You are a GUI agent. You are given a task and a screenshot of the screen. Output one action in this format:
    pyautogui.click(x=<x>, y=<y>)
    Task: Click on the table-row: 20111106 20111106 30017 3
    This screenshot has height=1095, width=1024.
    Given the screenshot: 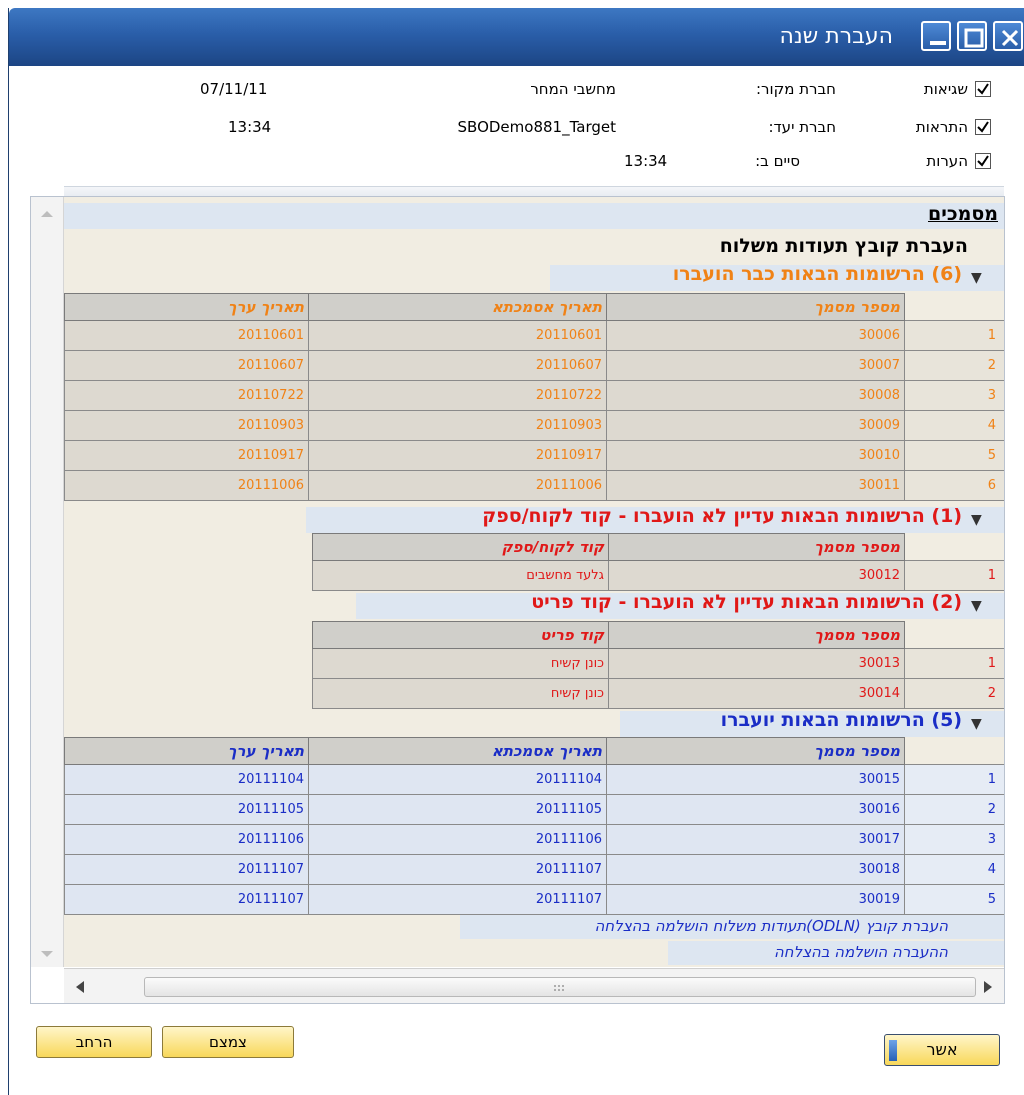 What is the action you would take?
    pyautogui.click(x=534, y=839)
    